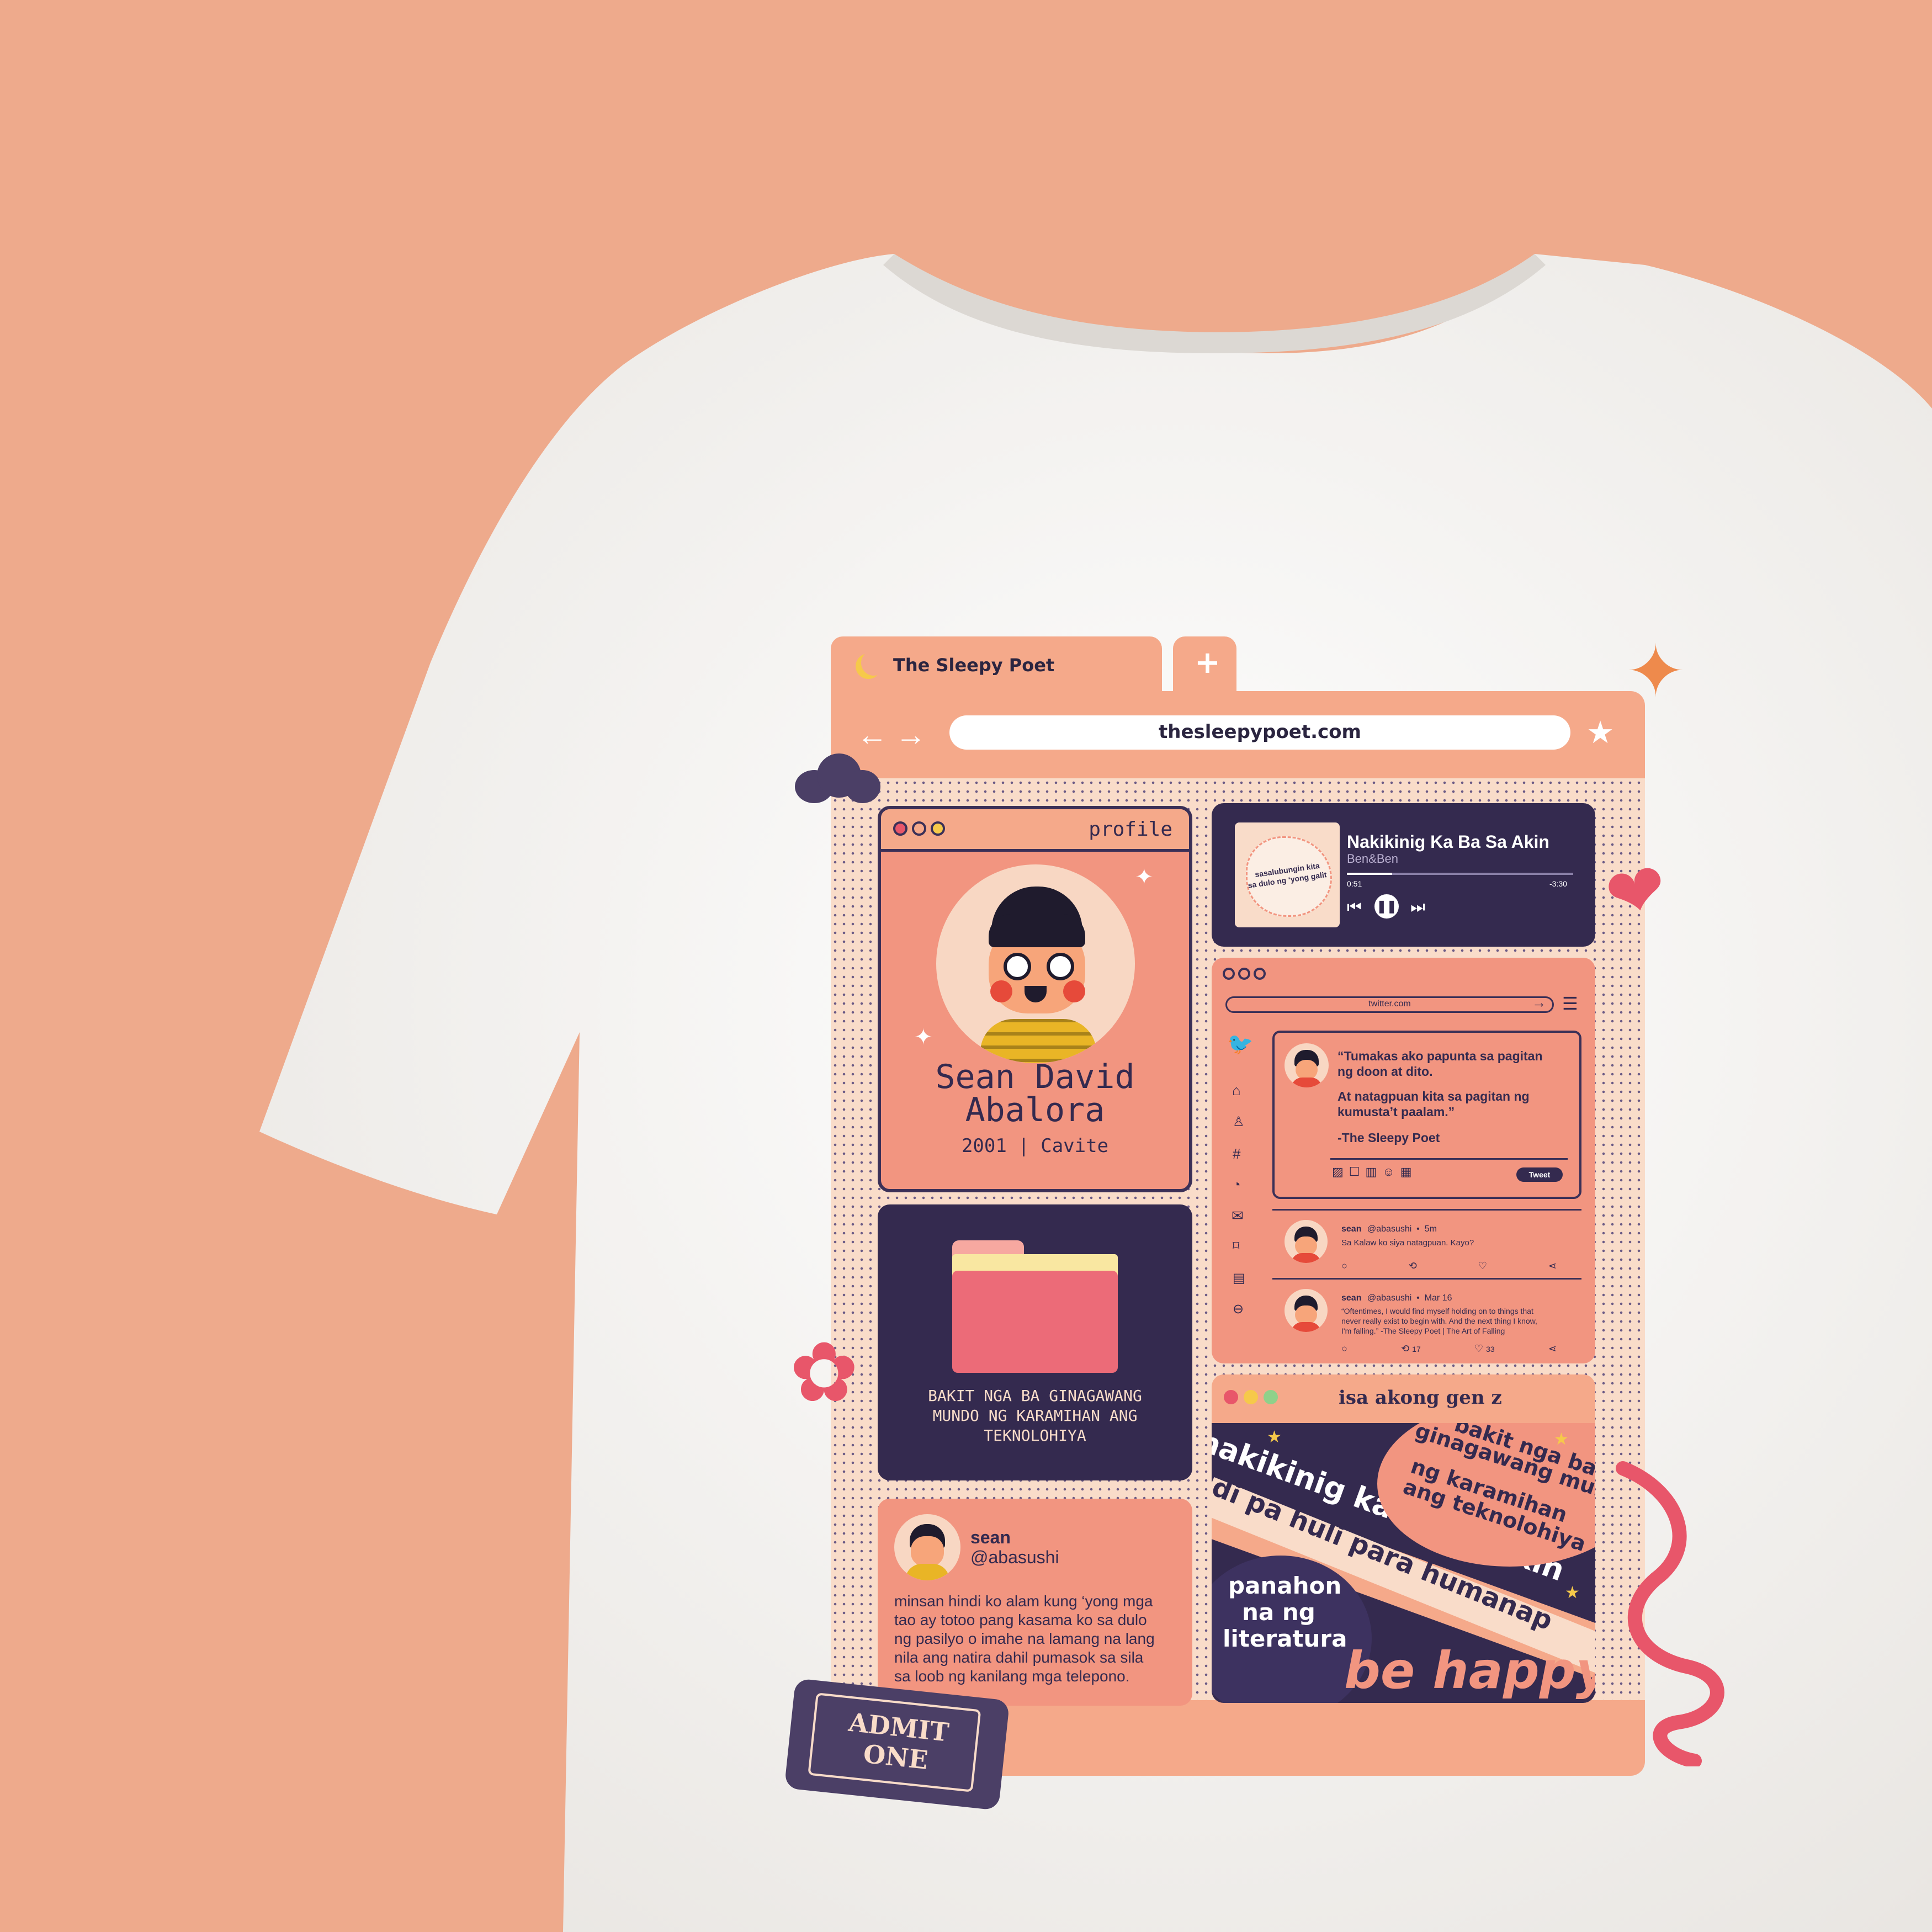 The width and height of the screenshot is (1932, 1932). Describe the element at coordinates (874, 663) in the screenshot. I see `moon-icon` at that location.